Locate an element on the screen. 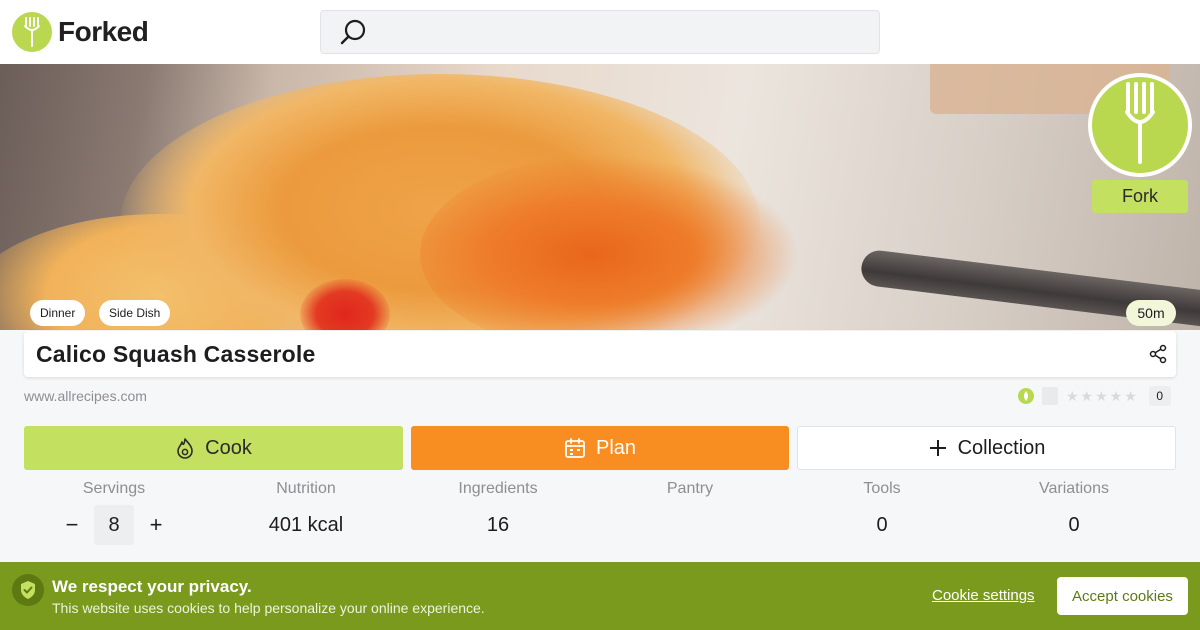  ingredients-value: 16 is located at coordinates (498, 525).